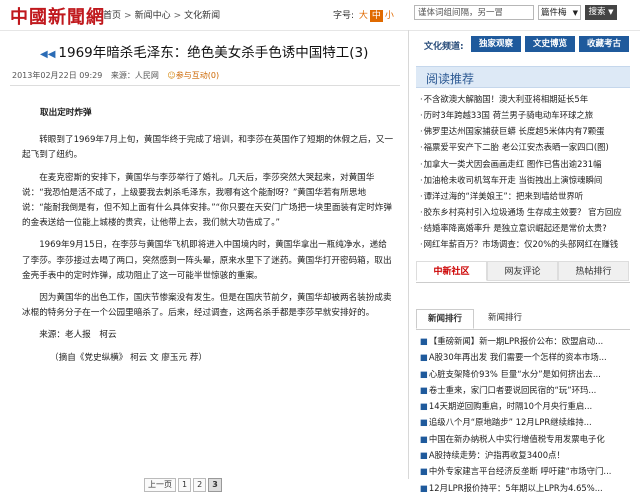 Image resolution: width=640 pixels, height=496 pixels. What do you see at coordinates (604, 44) in the screenshot?
I see `channel-button-collection: 收藏考古` at bounding box center [604, 44].